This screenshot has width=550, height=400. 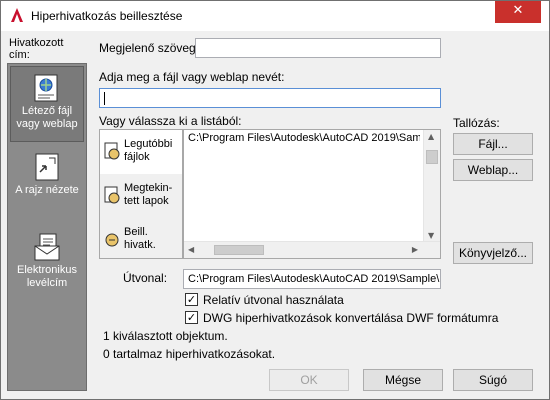 What do you see at coordinates (192, 77) in the screenshot?
I see `filename-label: Adja meg a fájl vagy weblap nevét:` at bounding box center [192, 77].